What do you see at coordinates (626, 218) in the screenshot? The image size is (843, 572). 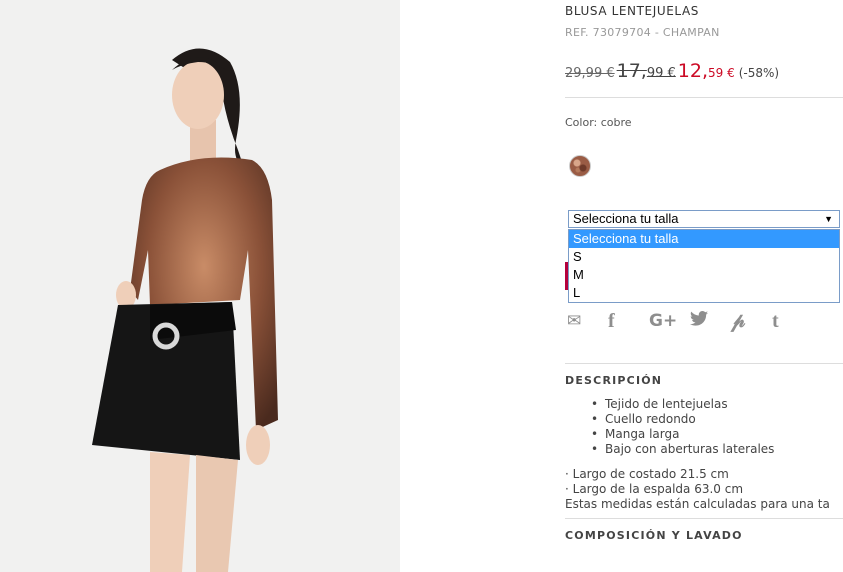 I see `size-select-value: Selecciona tu talla` at bounding box center [626, 218].